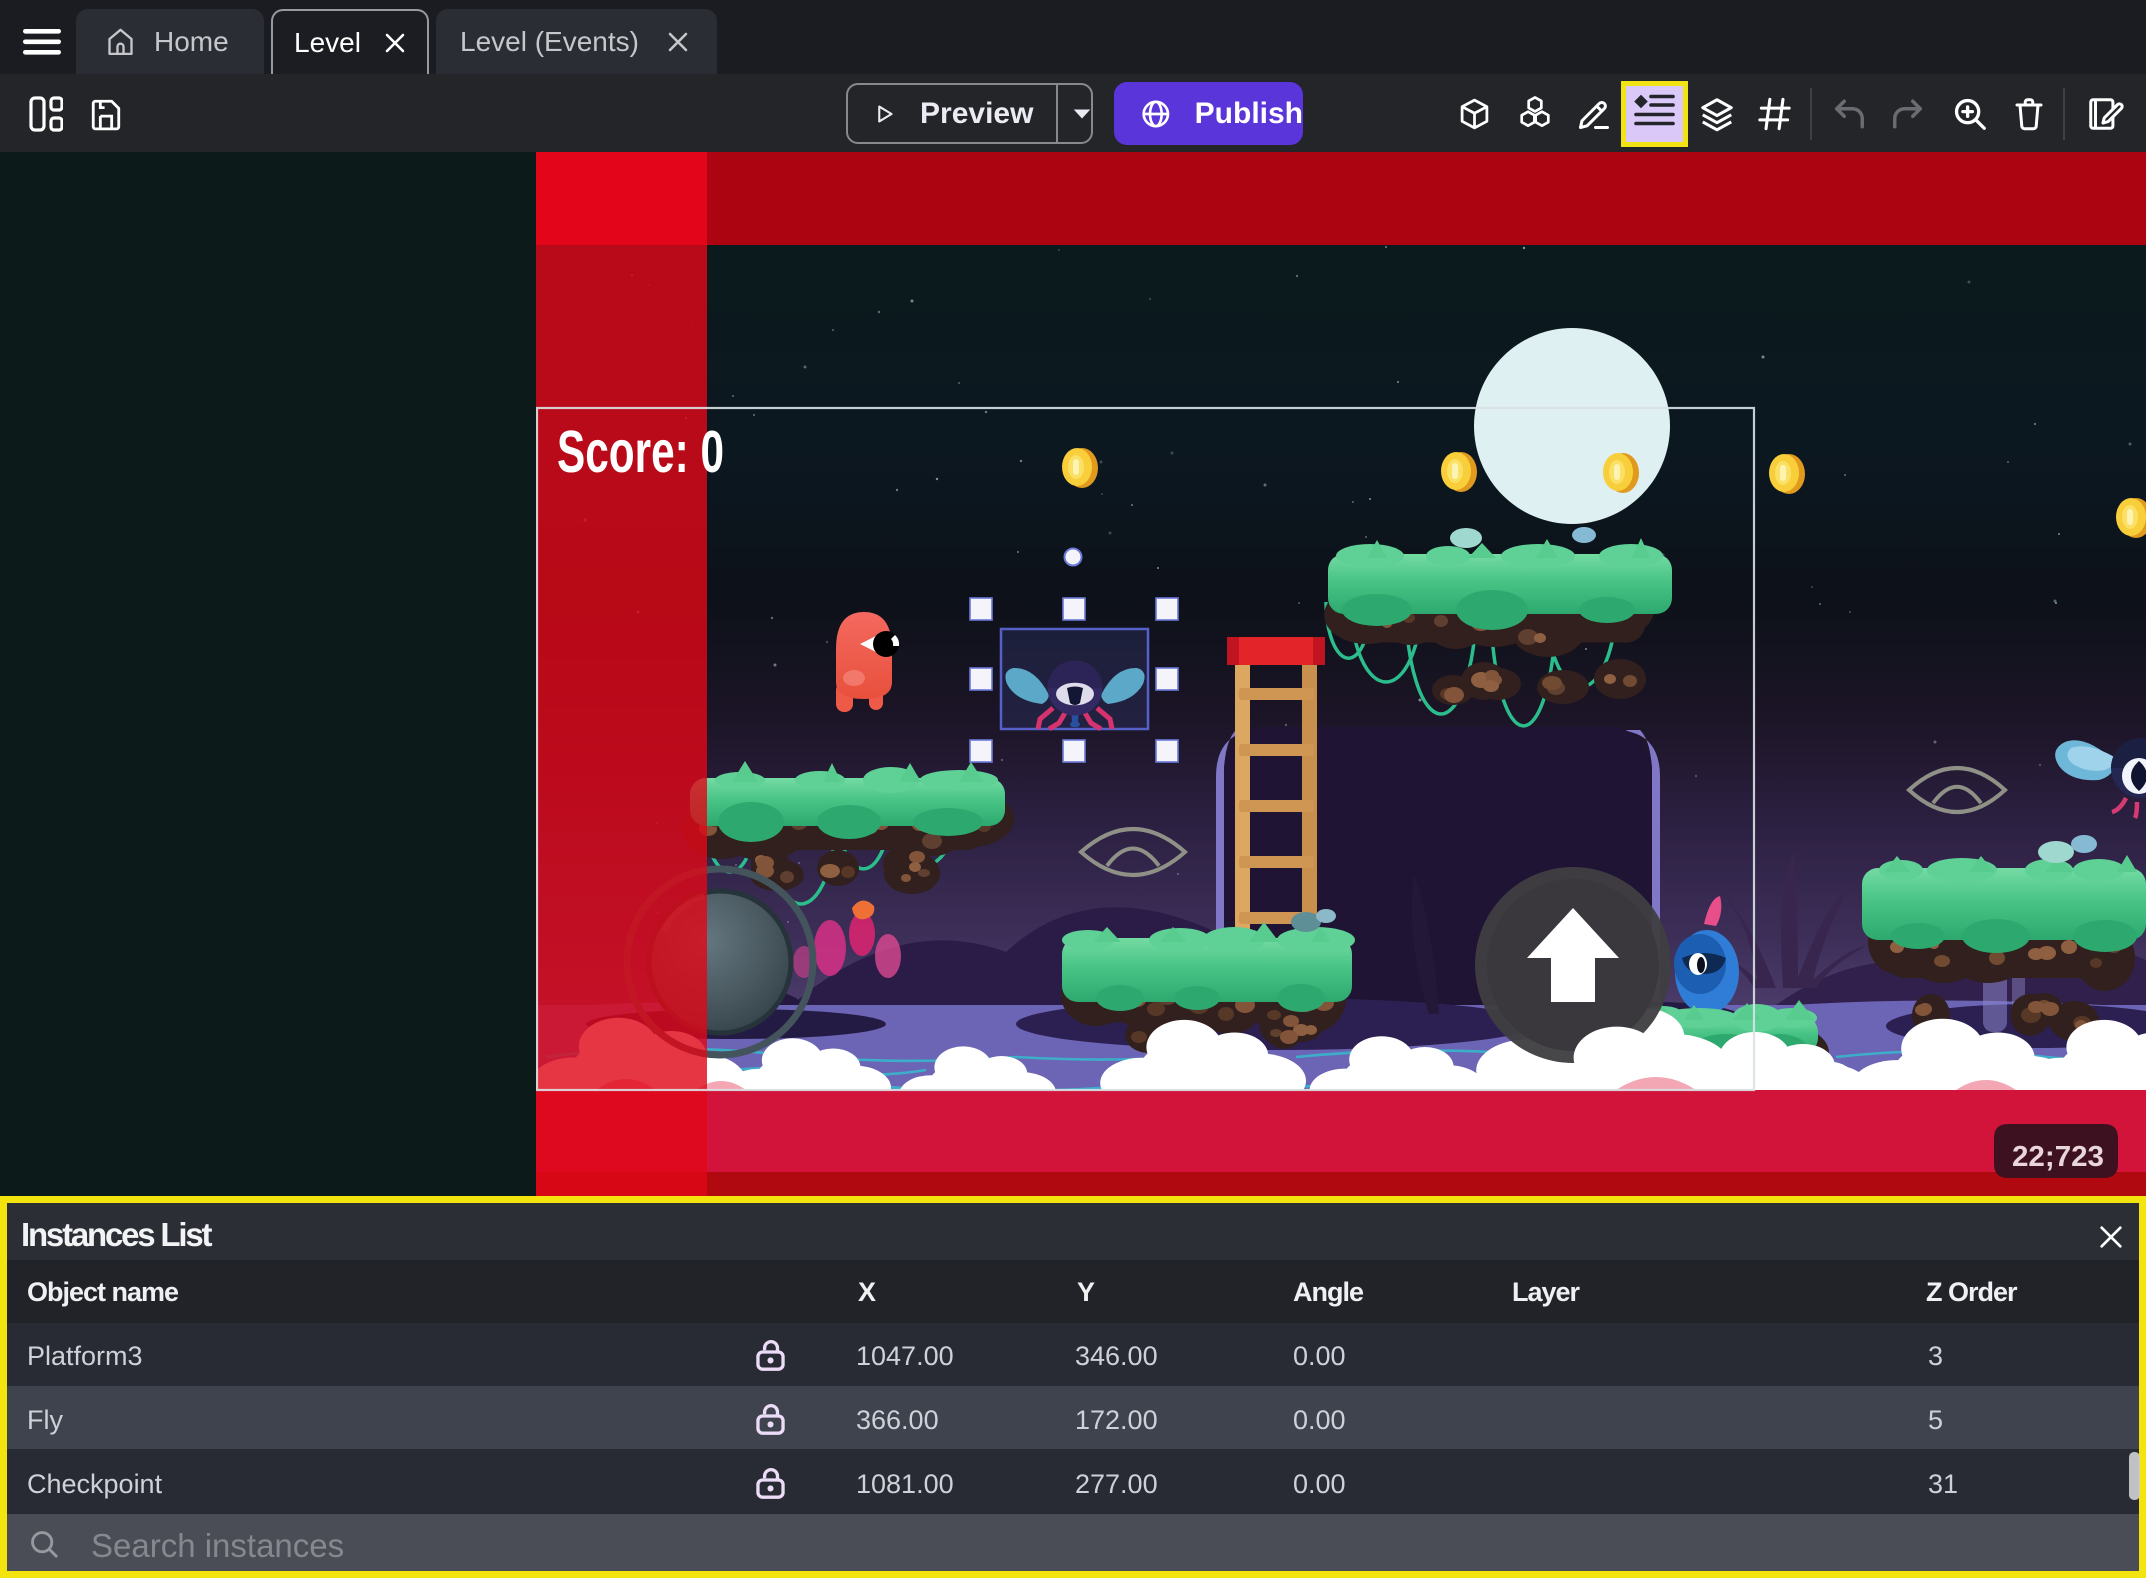  Describe the element at coordinates (2058, 1157) in the screenshot. I see `svg-text: 22;723` at that location.